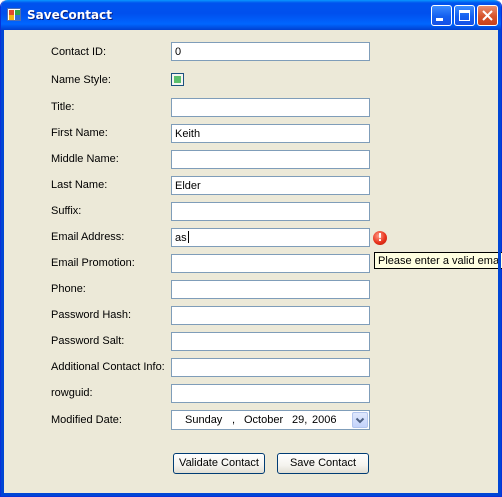  Describe the element at coordinates (68, 289) in the screenshot. I see `phone-label: Phone:` at that location.